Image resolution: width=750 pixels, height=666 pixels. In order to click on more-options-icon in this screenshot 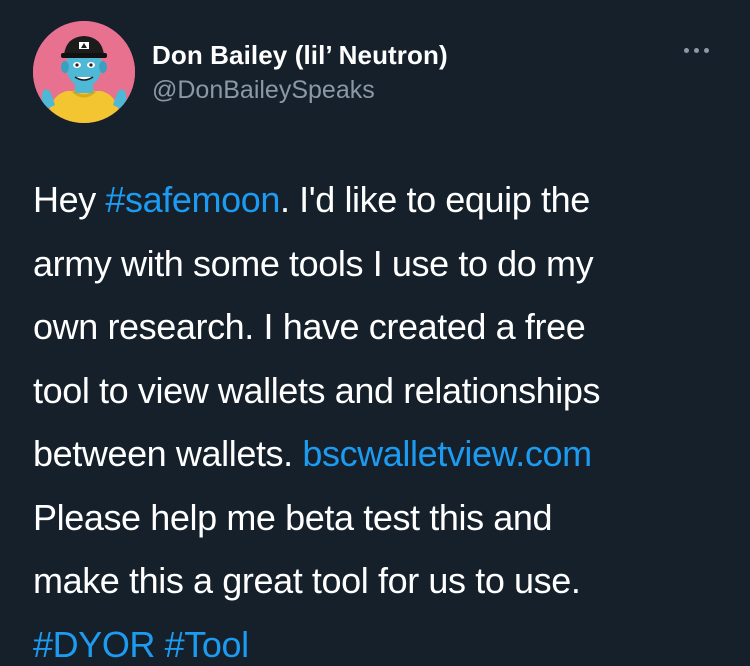, I will do `click(686, 50)`.